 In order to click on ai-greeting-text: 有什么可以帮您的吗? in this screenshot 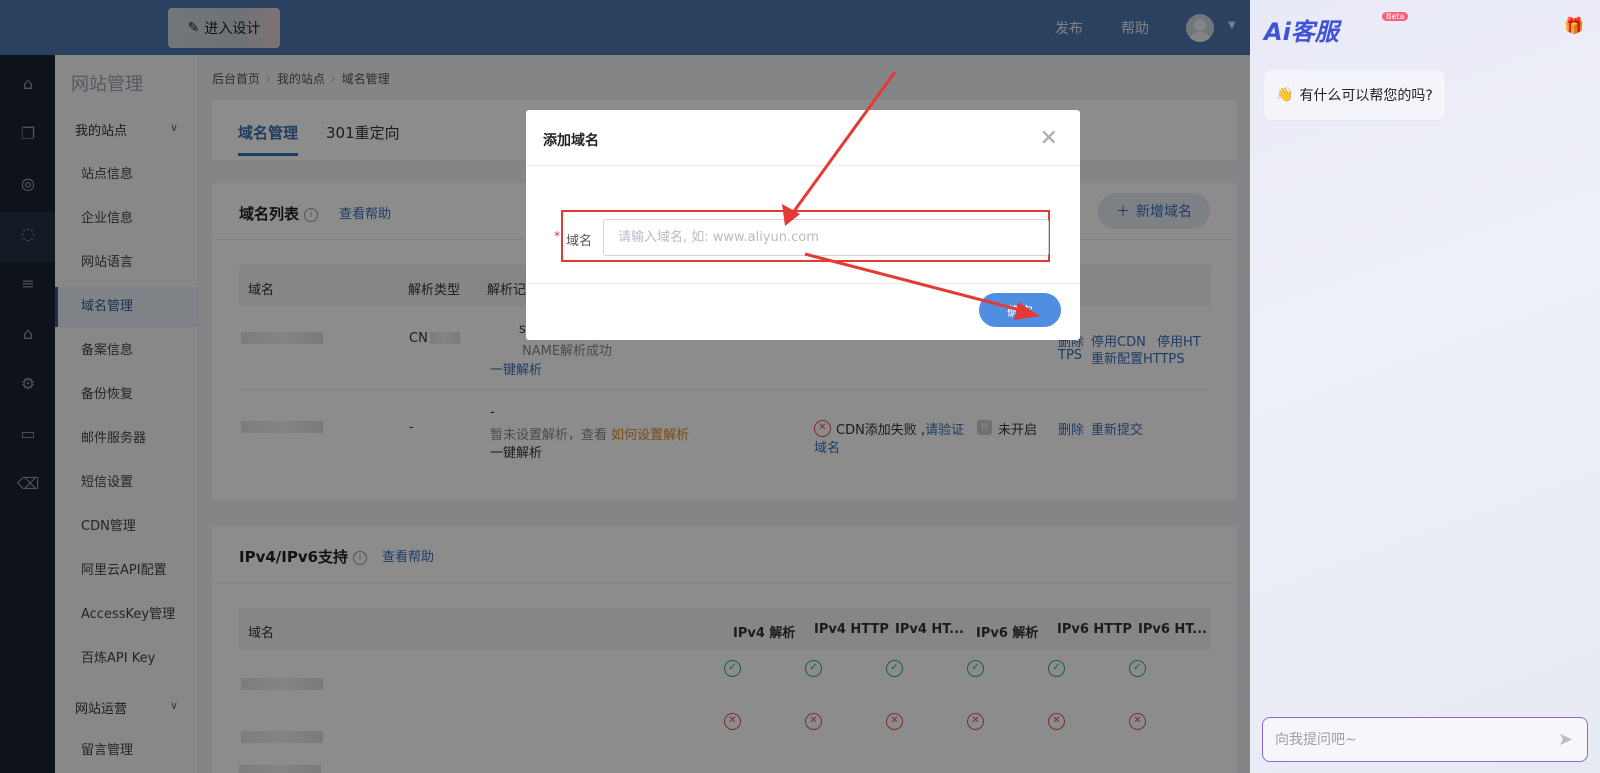, I will do `click(1366, 96)`.